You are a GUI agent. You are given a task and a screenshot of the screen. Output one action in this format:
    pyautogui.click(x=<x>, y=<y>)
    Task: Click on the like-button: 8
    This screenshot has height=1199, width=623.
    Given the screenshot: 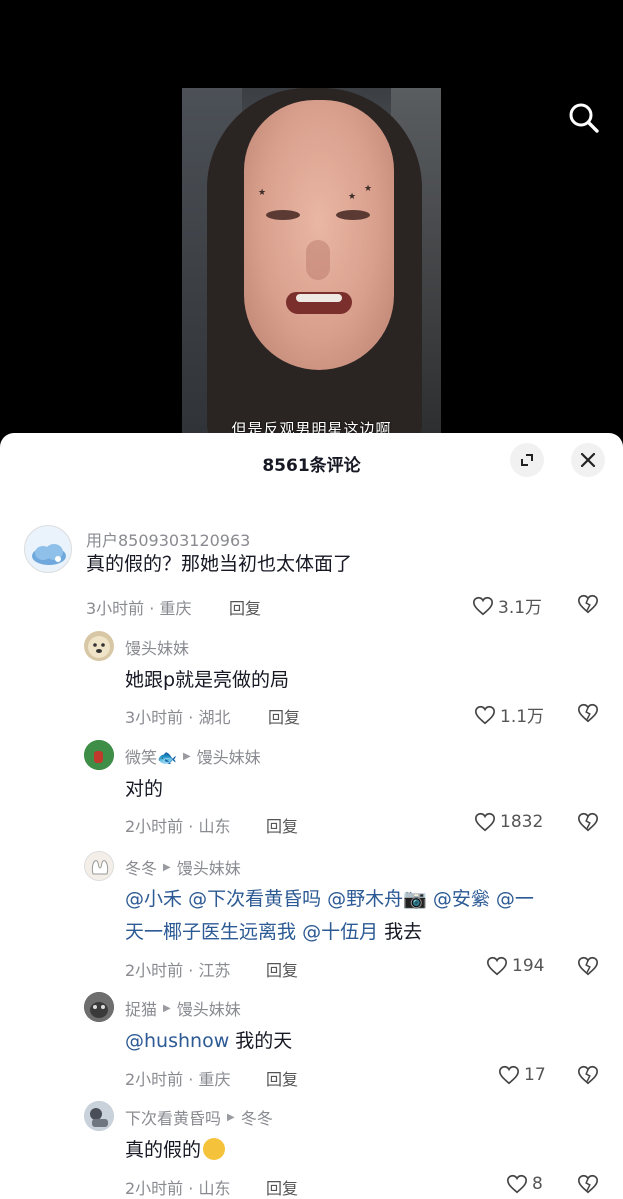 What is the action you would take?
    pyautogui.click(x=524, y=1184)
    